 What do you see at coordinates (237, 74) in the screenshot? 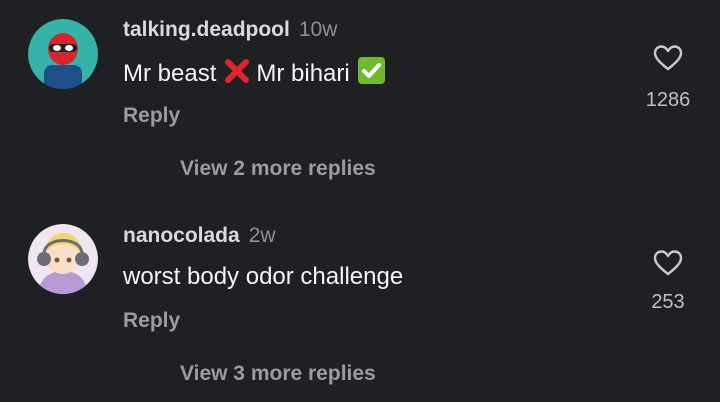
I see `cross-mark-icon` at bounding box center [237, 74].